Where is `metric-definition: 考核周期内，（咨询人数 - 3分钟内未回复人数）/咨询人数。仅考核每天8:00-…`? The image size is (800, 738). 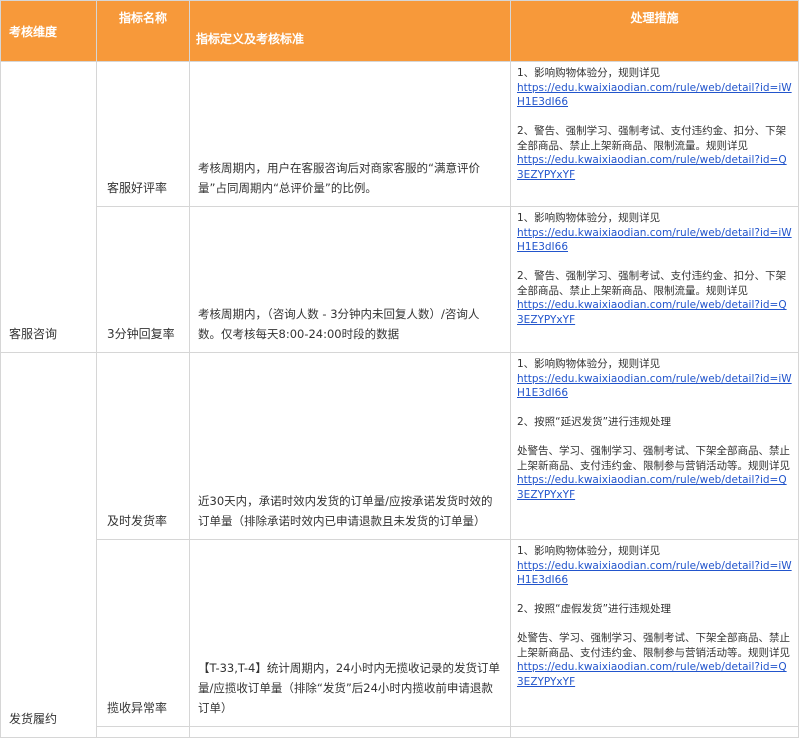 metric-definition: 考核周期内，（咨询人数 - 3分钟内未回复人数）/咨询人数。仅考核每天8:00-… is located at coordinates (350, 279).